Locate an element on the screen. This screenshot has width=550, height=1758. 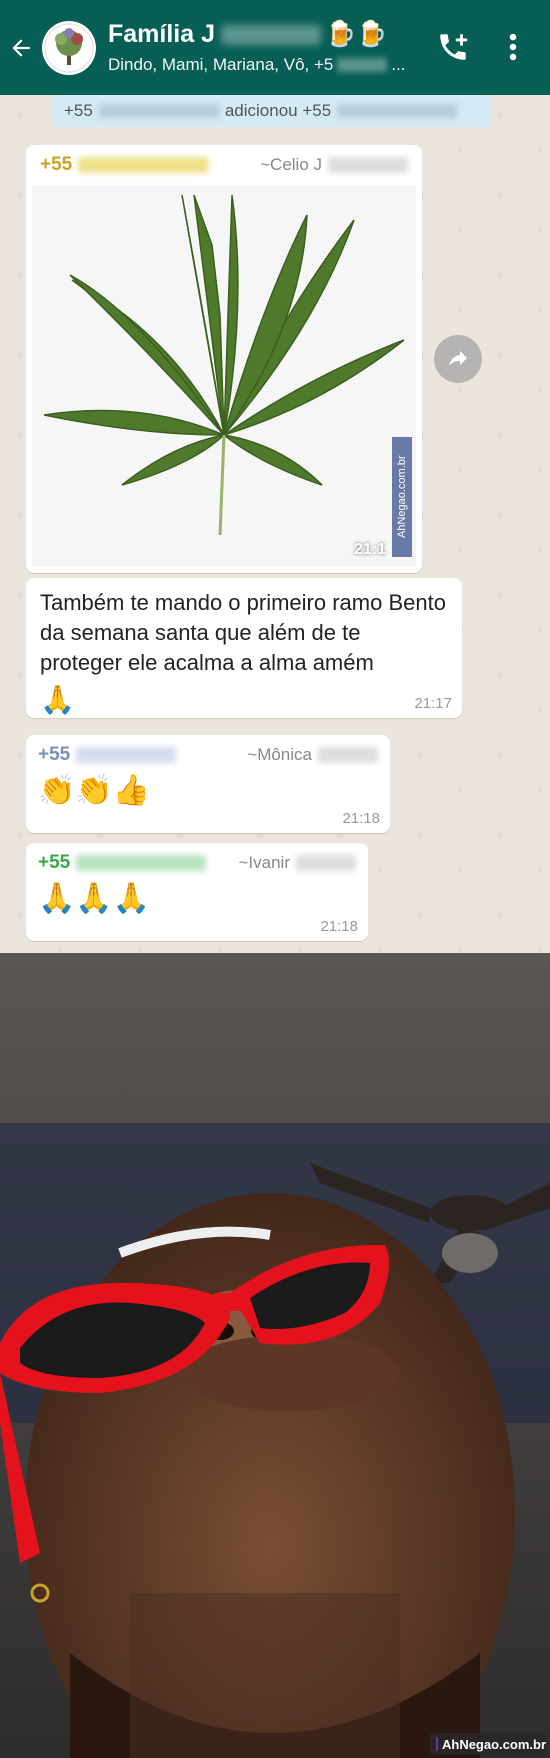
site-badge: AhNegao.com.br is located at coordinates (488, 1744).